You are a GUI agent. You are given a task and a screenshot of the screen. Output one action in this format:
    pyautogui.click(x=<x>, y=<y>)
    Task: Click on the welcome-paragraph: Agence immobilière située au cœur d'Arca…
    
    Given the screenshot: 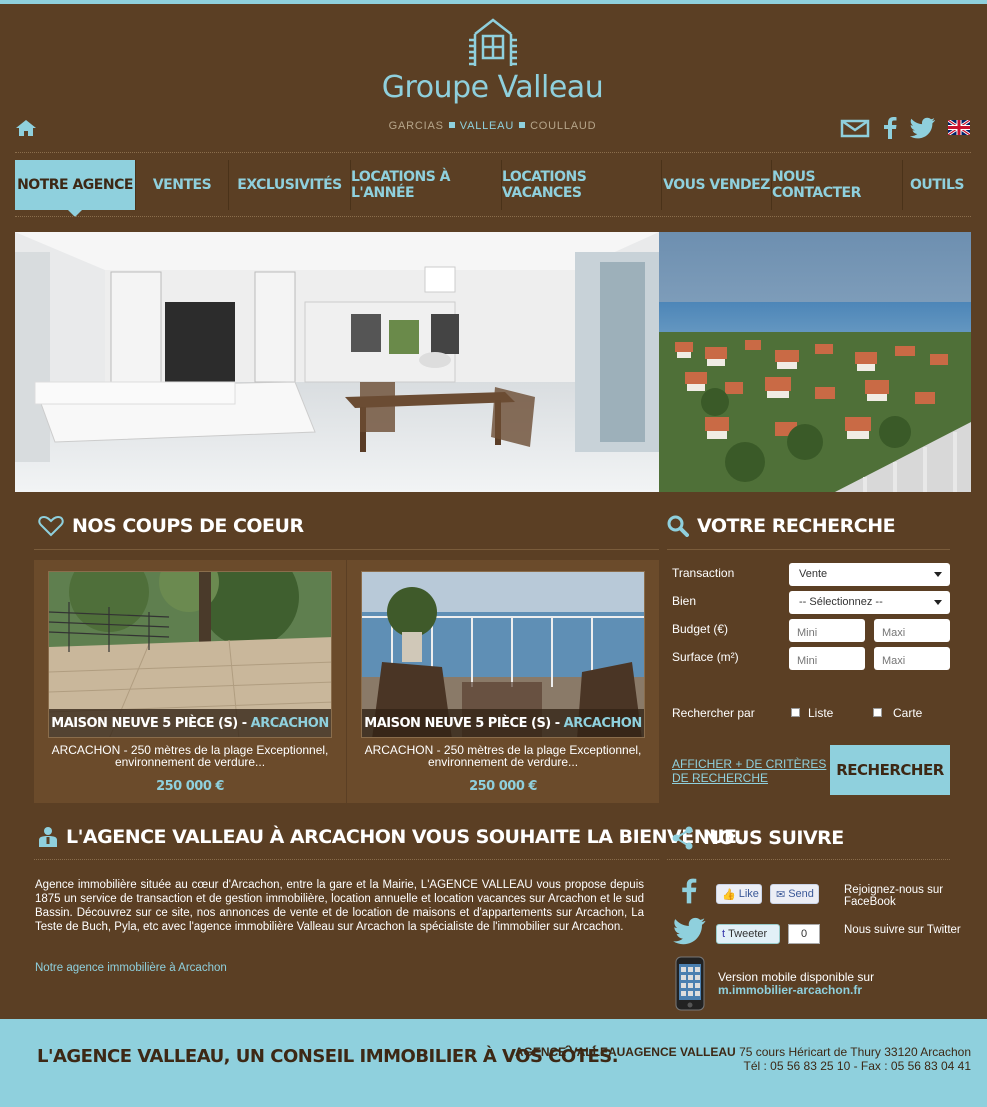 What is the action you would take?
    pyautogui.click(x=339, y=906)
    